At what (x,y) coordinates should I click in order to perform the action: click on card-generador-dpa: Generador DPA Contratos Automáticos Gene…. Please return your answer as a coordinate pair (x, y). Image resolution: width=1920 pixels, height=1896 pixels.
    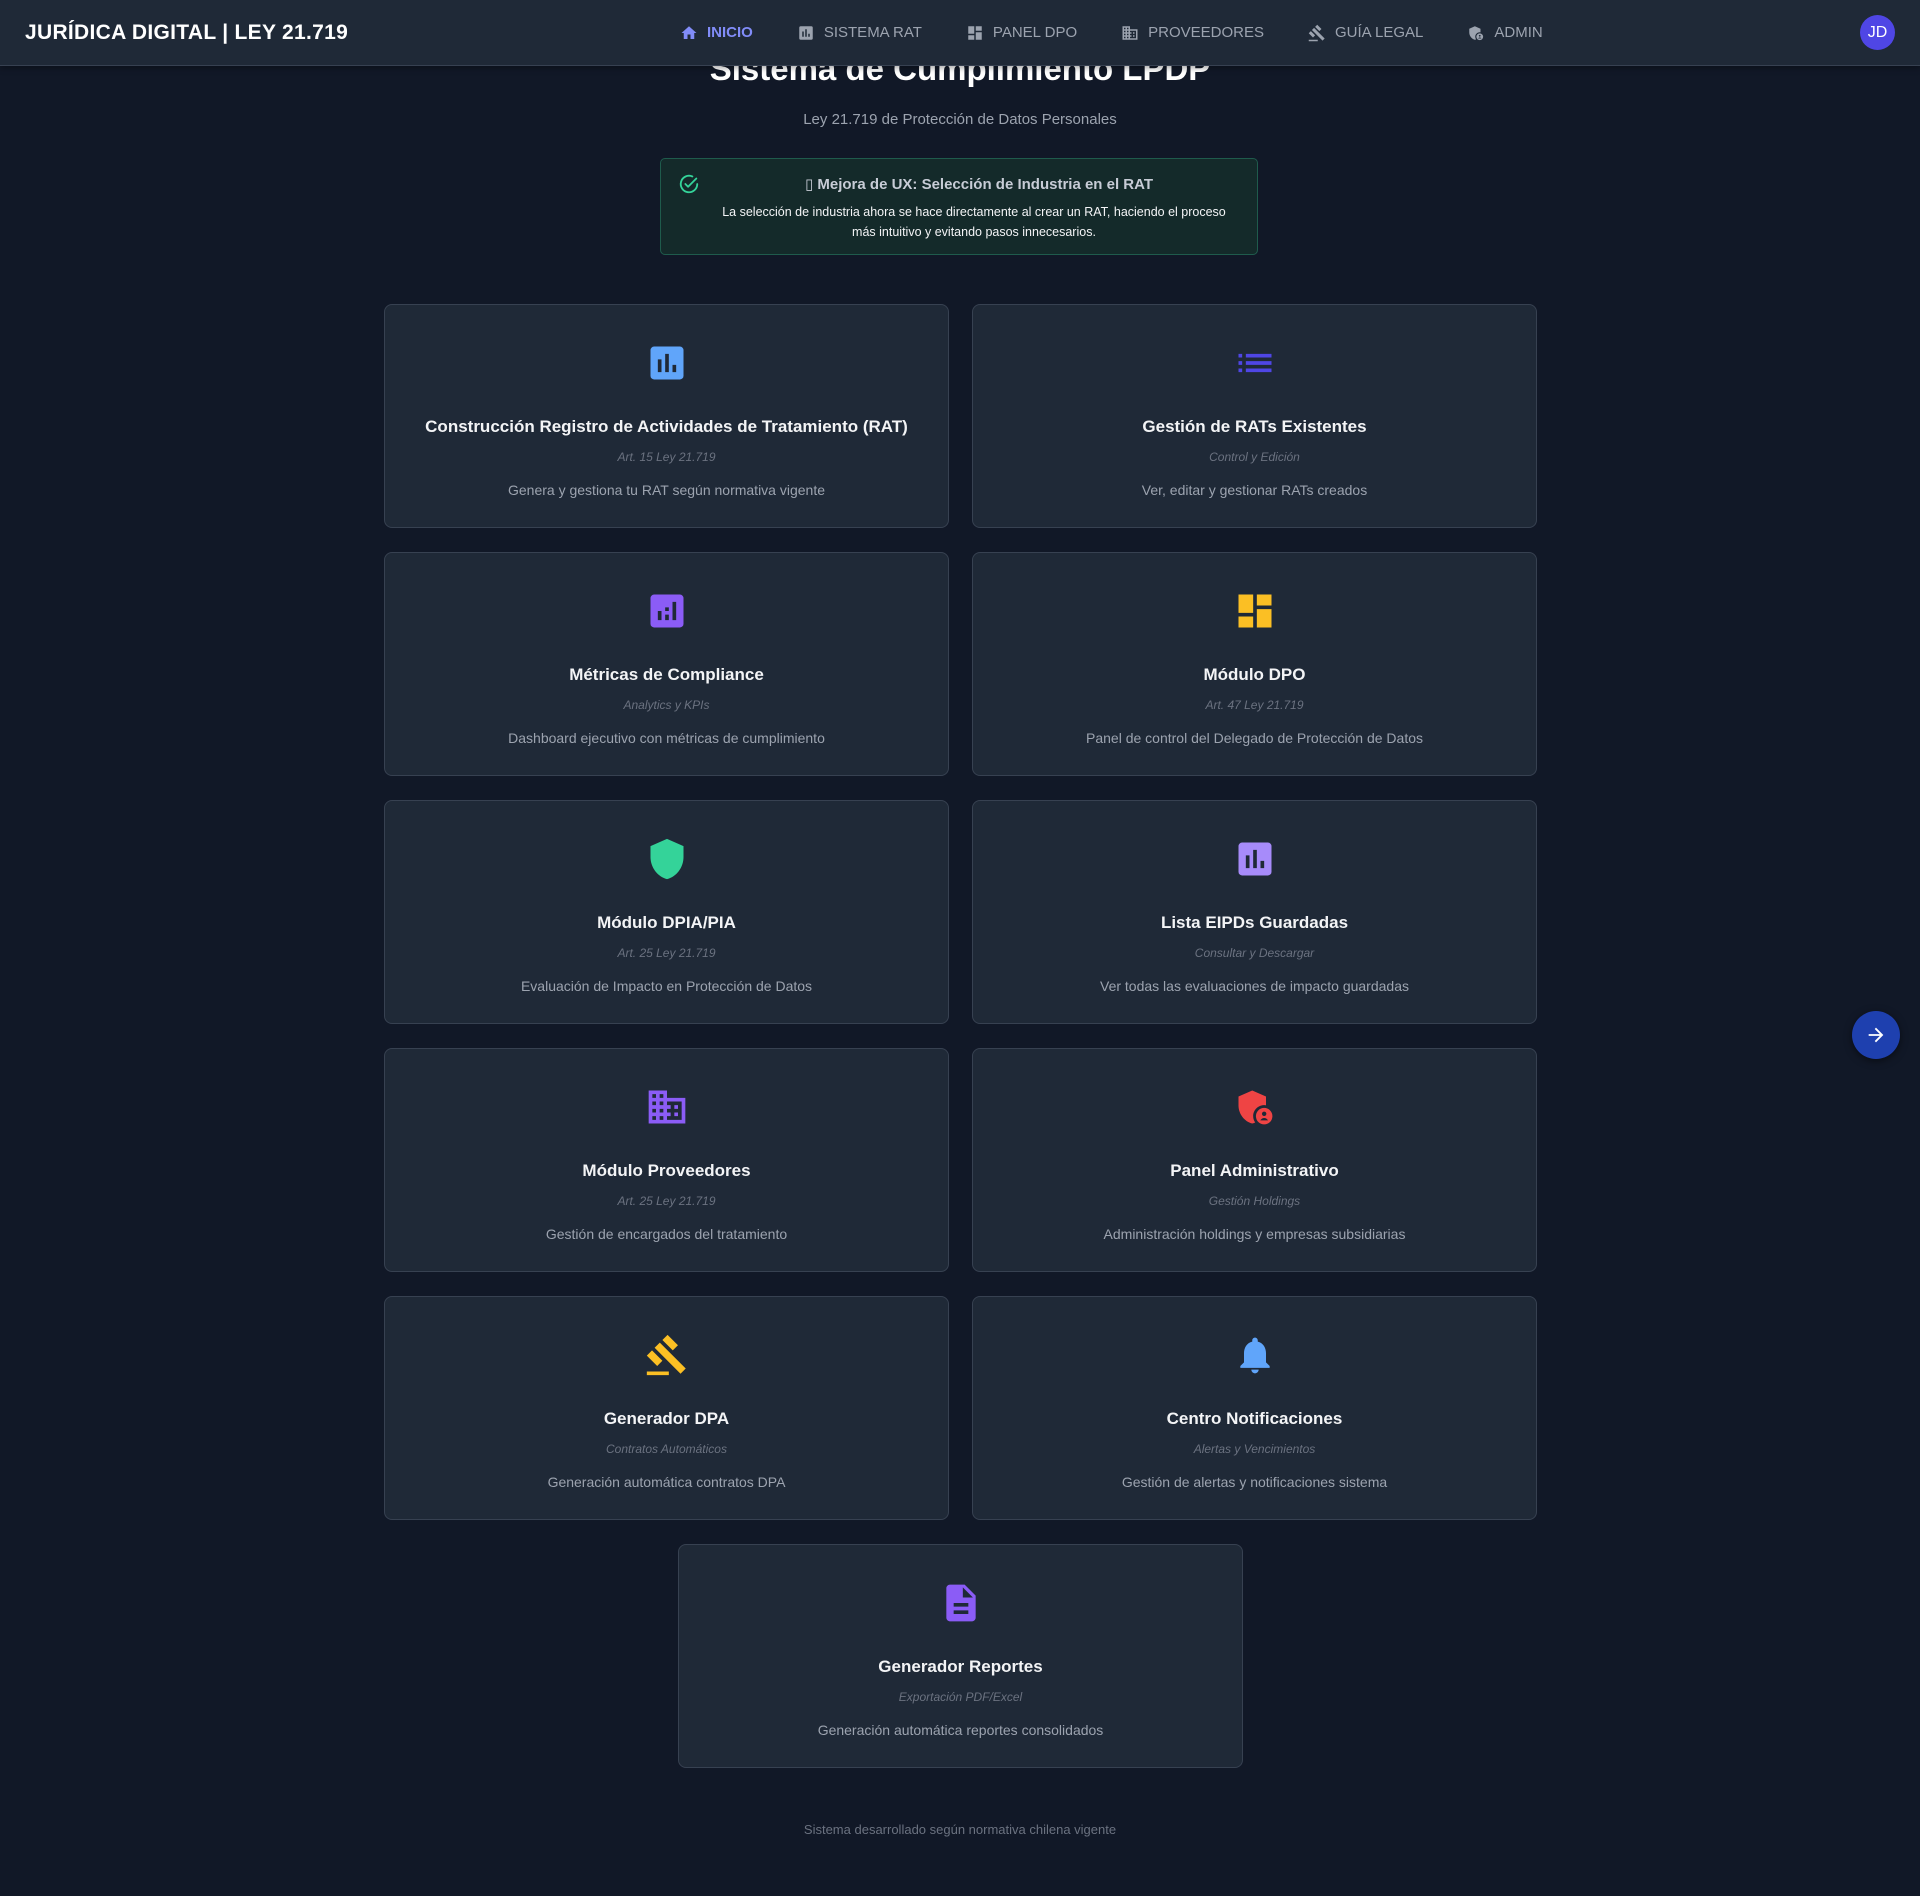
    Looking at the image, I should click on (666, 1408).